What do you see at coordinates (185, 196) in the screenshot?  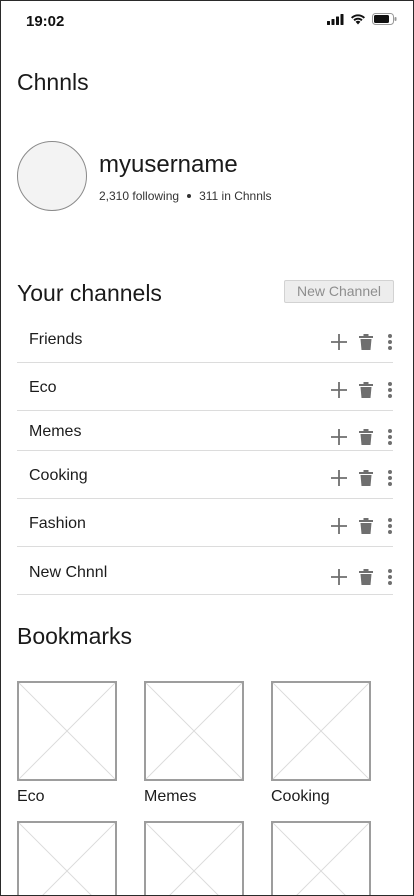 I see `profile-stats: 2,310 following 311 in Chnnls` at bounding box center [185, 196].